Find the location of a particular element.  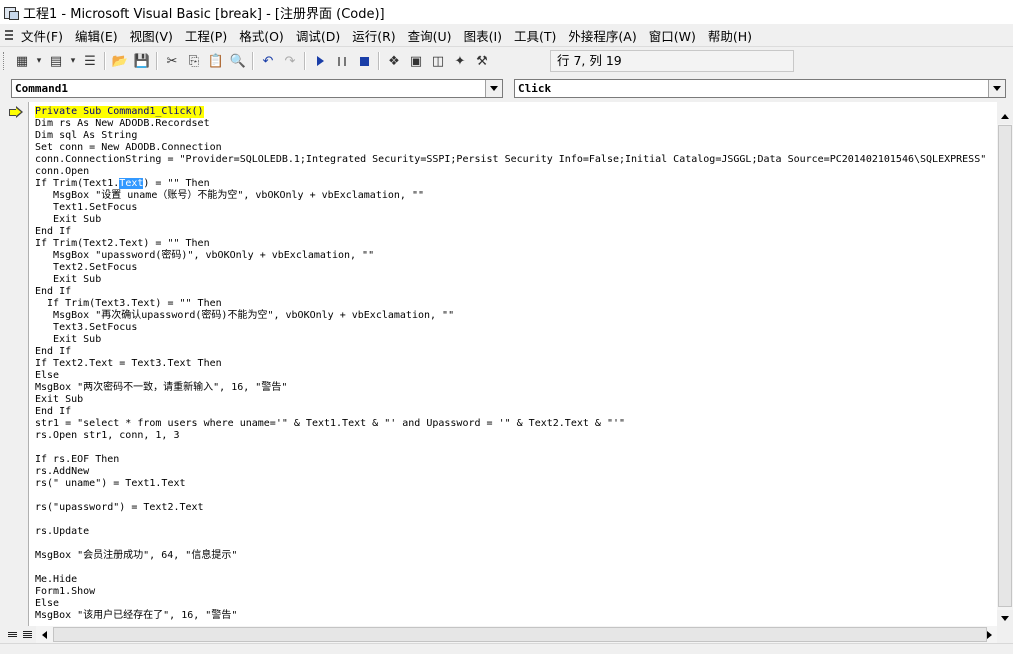

scroll-down-icon is located at coordinates (1005, 618).